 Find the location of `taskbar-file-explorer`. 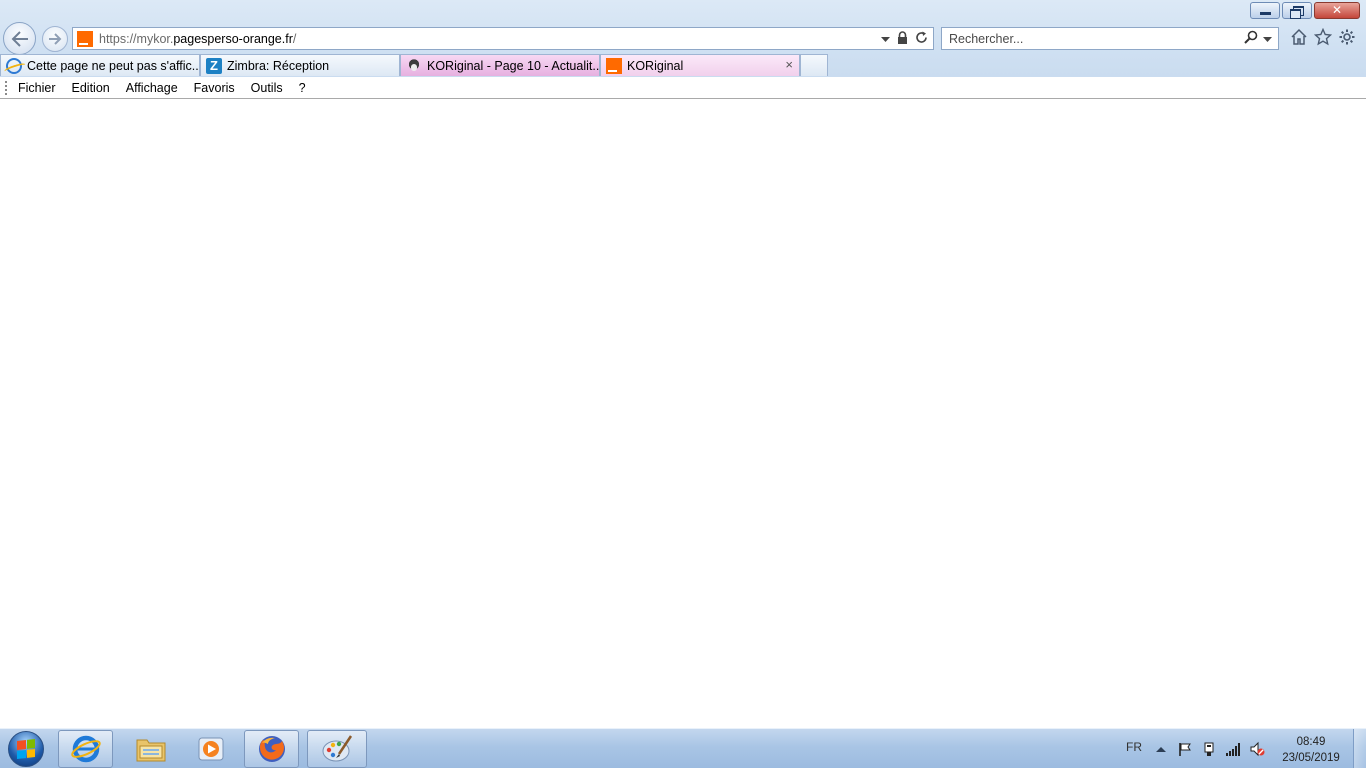

taskbar-file-explorer is located at coordinates (150, 749).